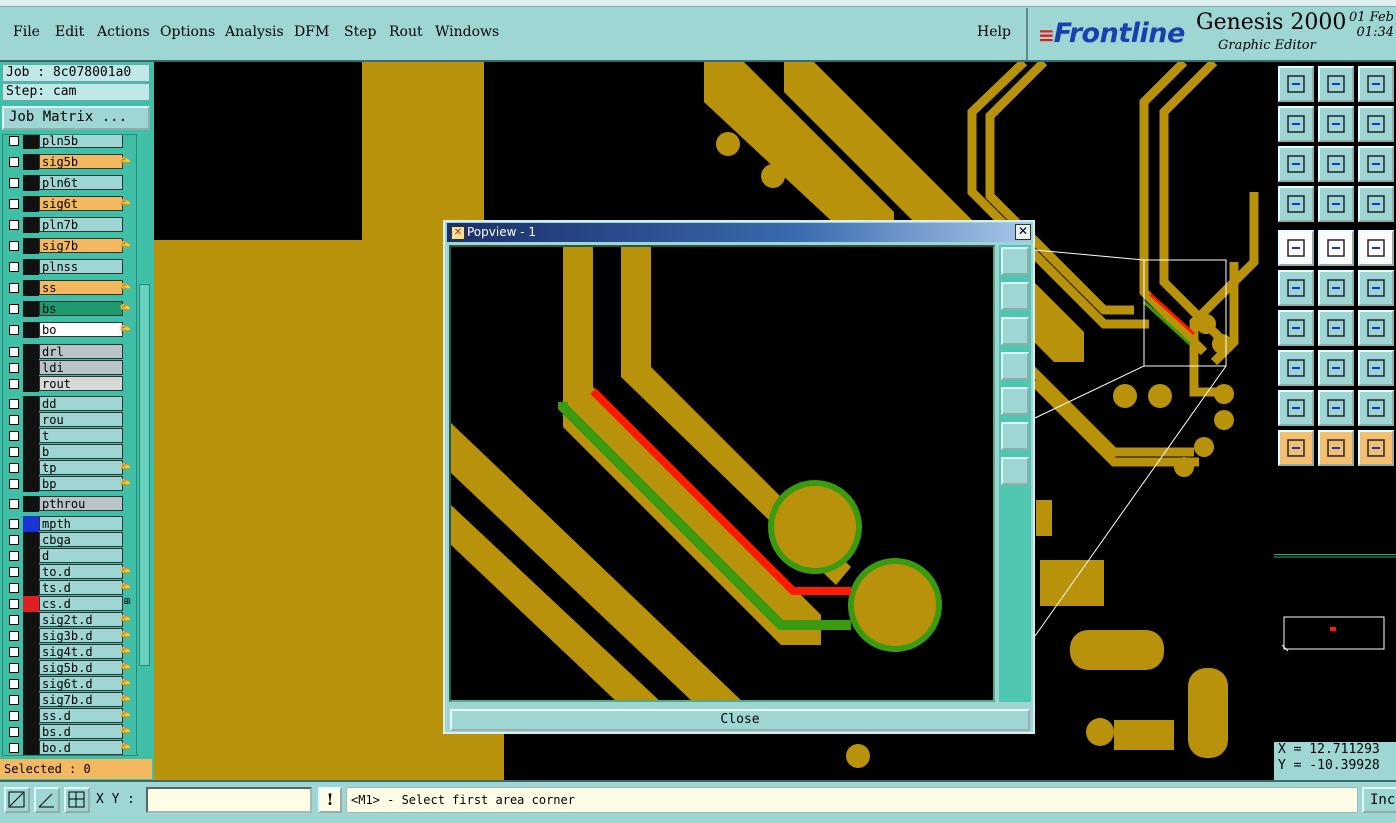 The image size is (1396, 823). Describe the element at coordinates (740, 720) in the screenshot. I see `popview-close-button: Close` at that location.